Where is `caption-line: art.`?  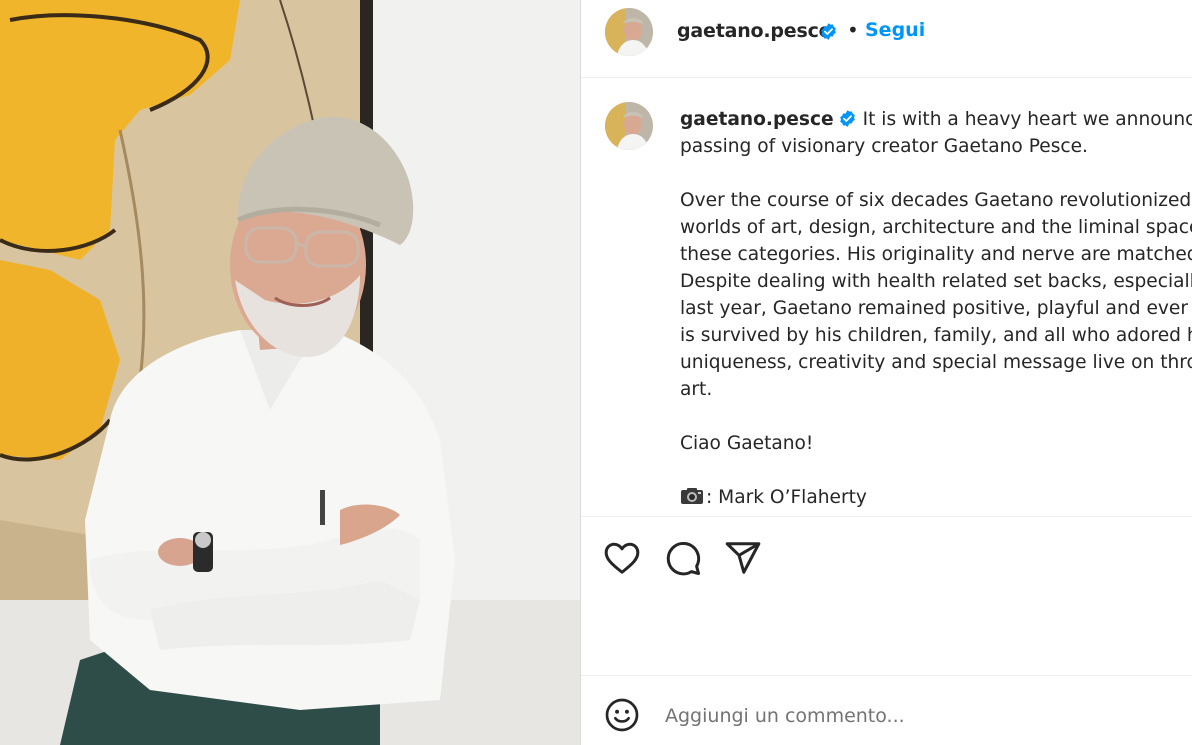 caption-line: art. is located at coordinates (696, 389).